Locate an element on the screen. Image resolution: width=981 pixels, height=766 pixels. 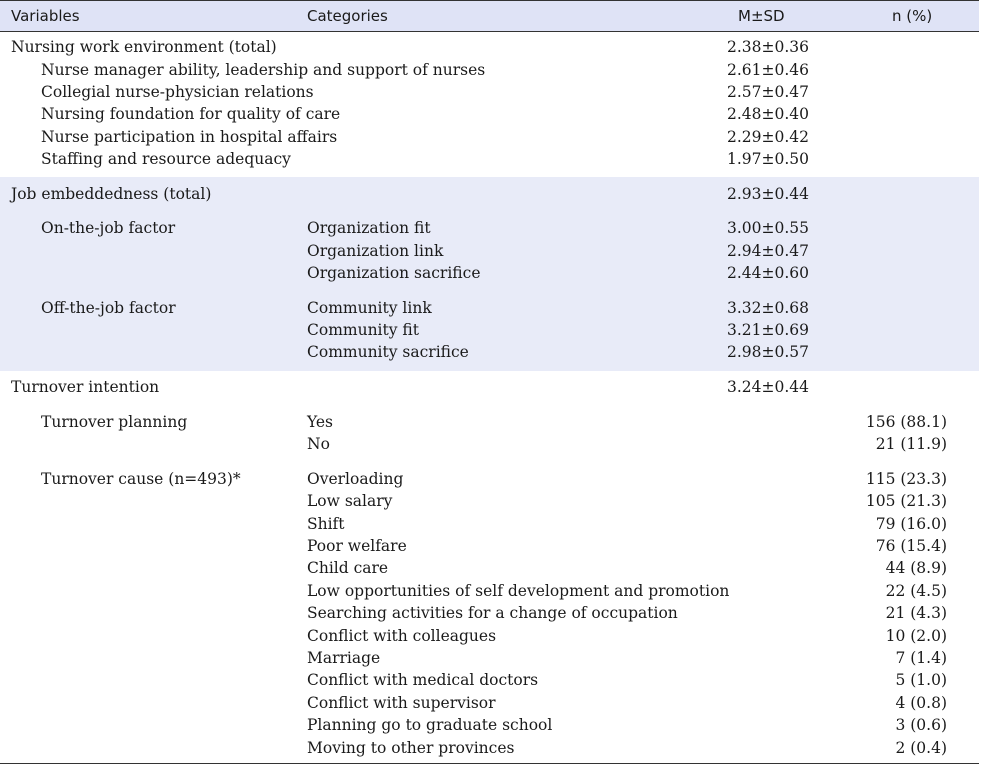
cause-category: Low salary is located at coordinates (350, 501).